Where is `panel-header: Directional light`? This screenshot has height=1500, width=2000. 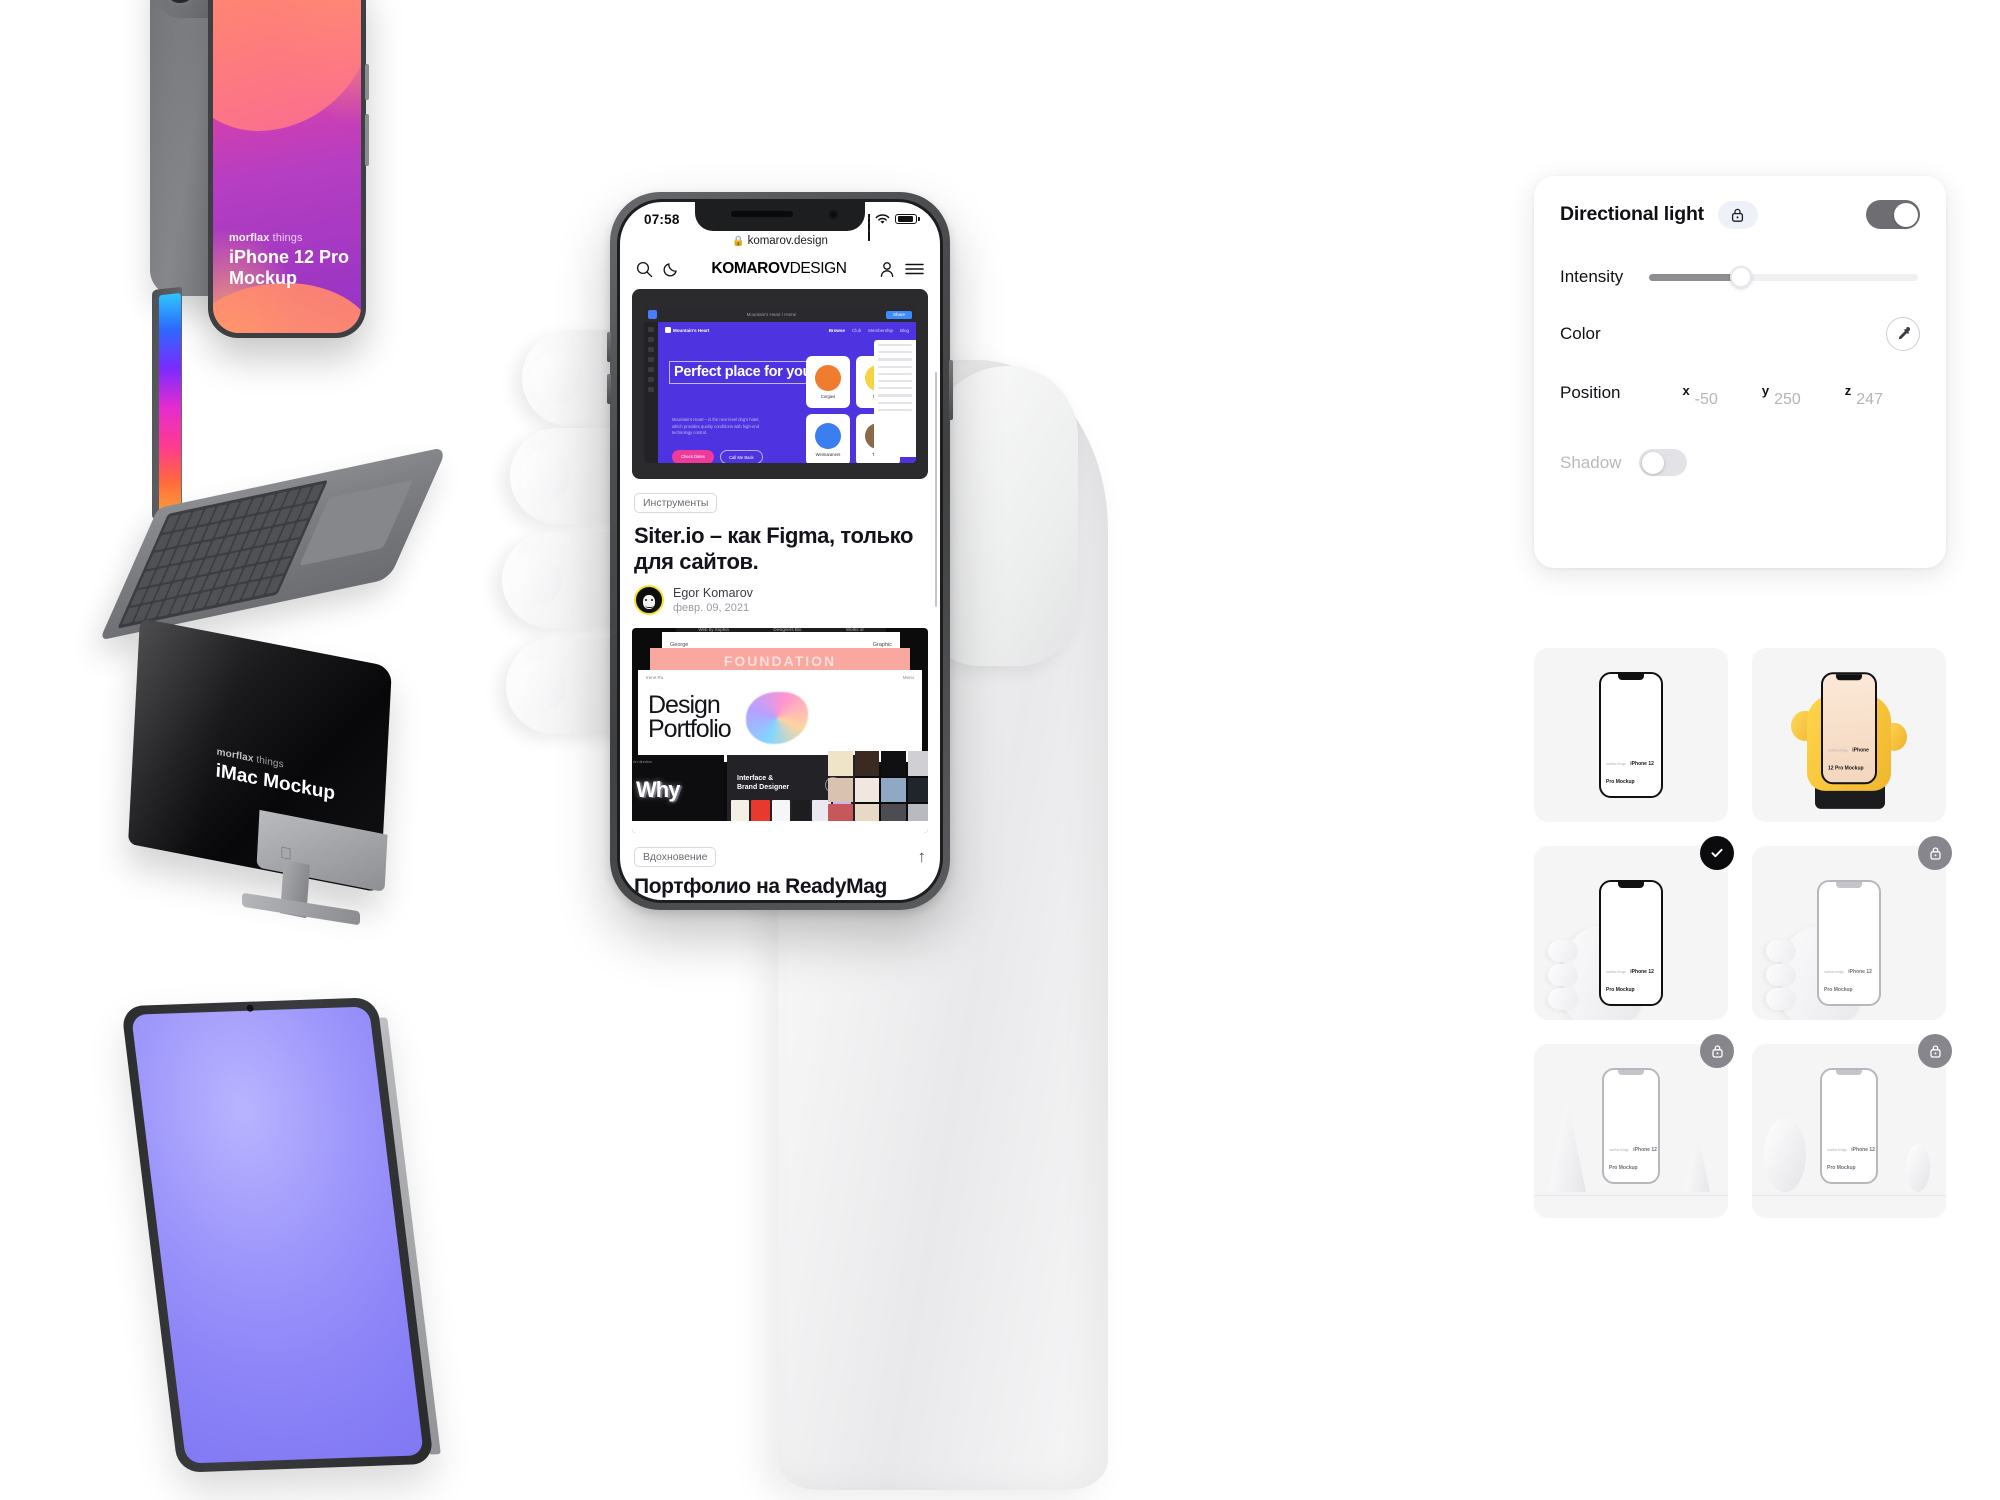
panel-header: Directional light is located at coordinates (1740, 214).